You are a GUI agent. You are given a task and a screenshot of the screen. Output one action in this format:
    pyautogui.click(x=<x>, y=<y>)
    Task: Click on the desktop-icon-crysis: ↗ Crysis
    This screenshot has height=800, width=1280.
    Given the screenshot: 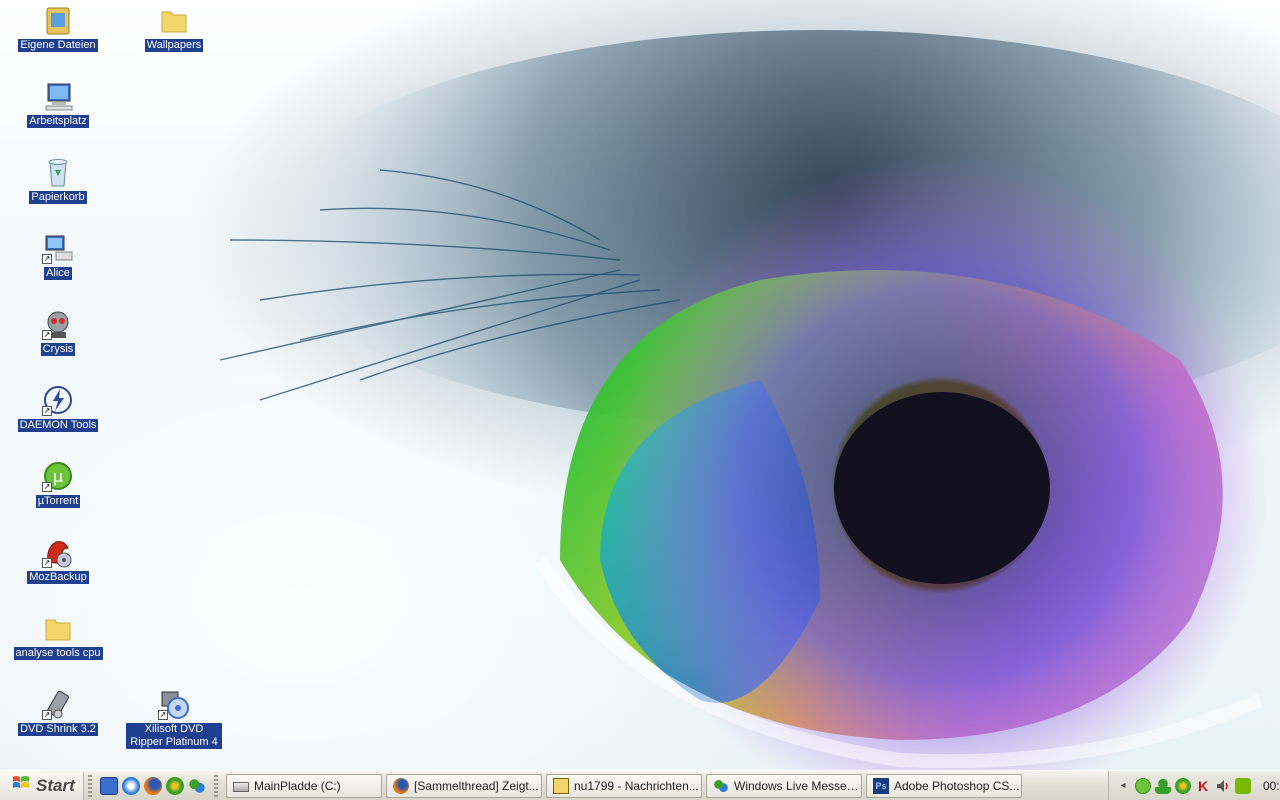 What is the action you would take?
    pyautogui.click(x=58, y=332)
    